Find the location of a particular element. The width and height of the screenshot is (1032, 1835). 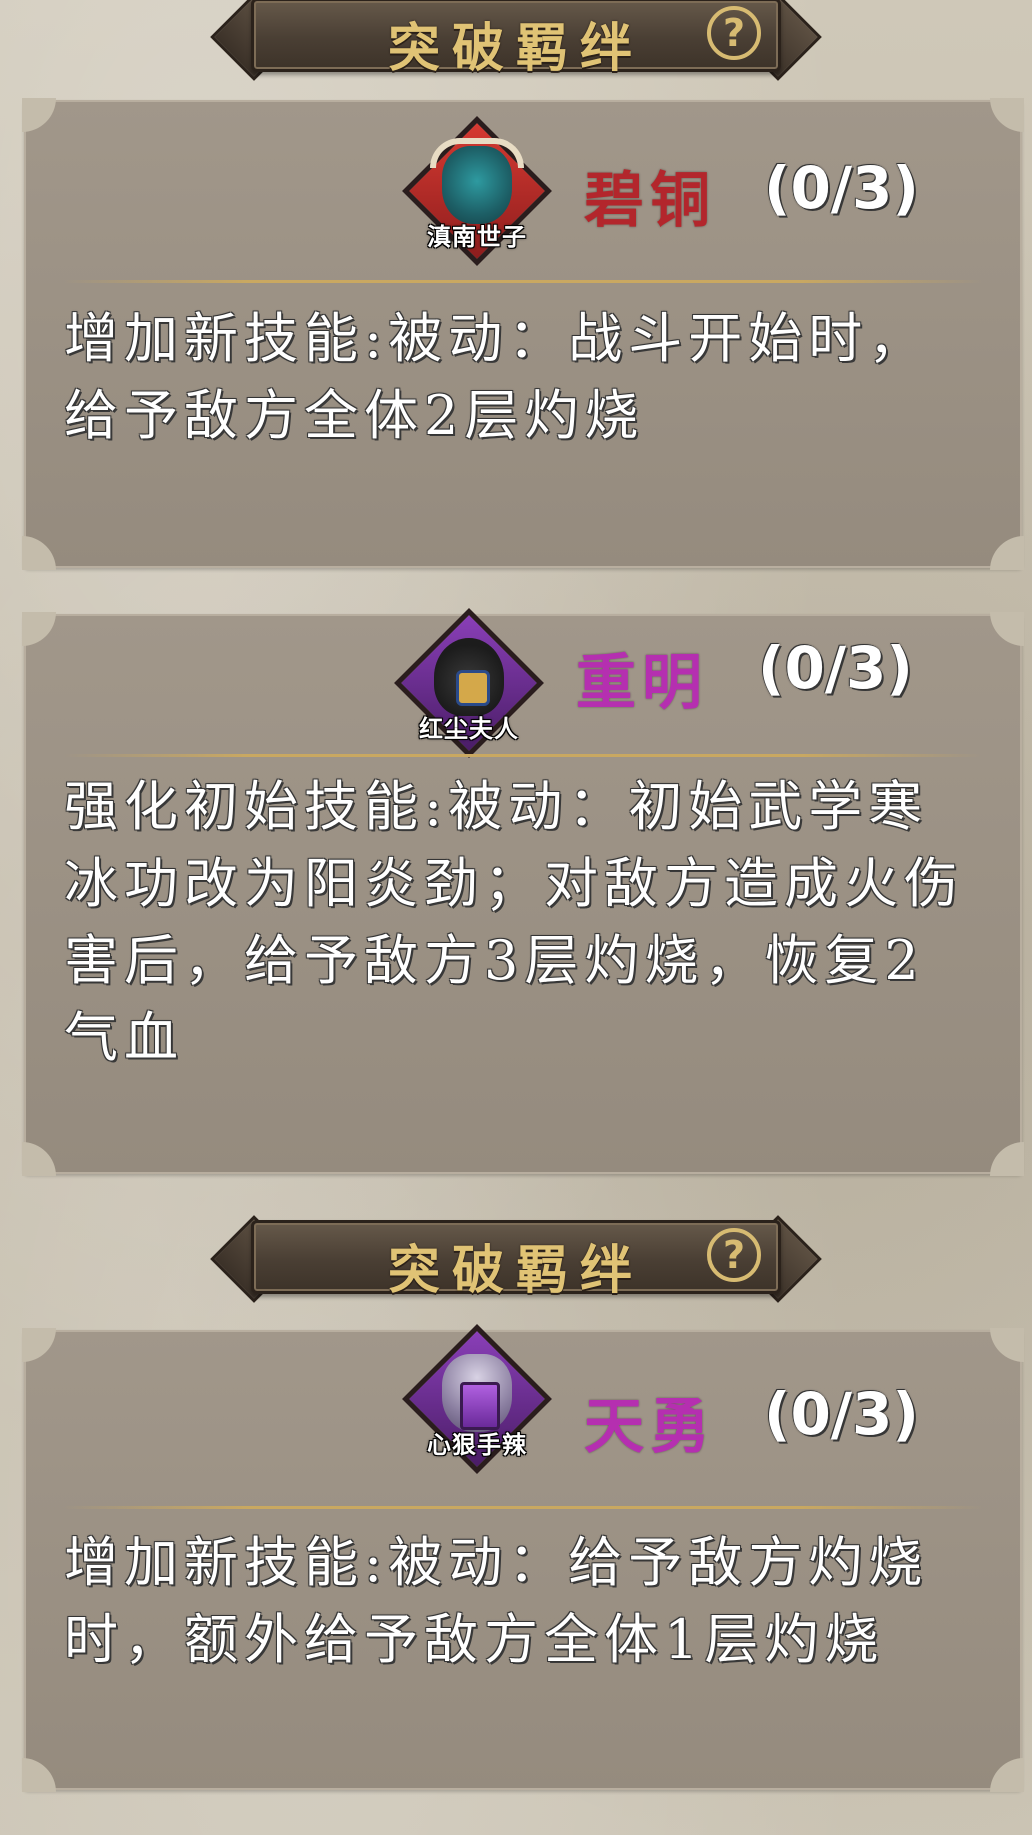

portrait-tag: 红尘夫人 is located at coordinates (469, 728).